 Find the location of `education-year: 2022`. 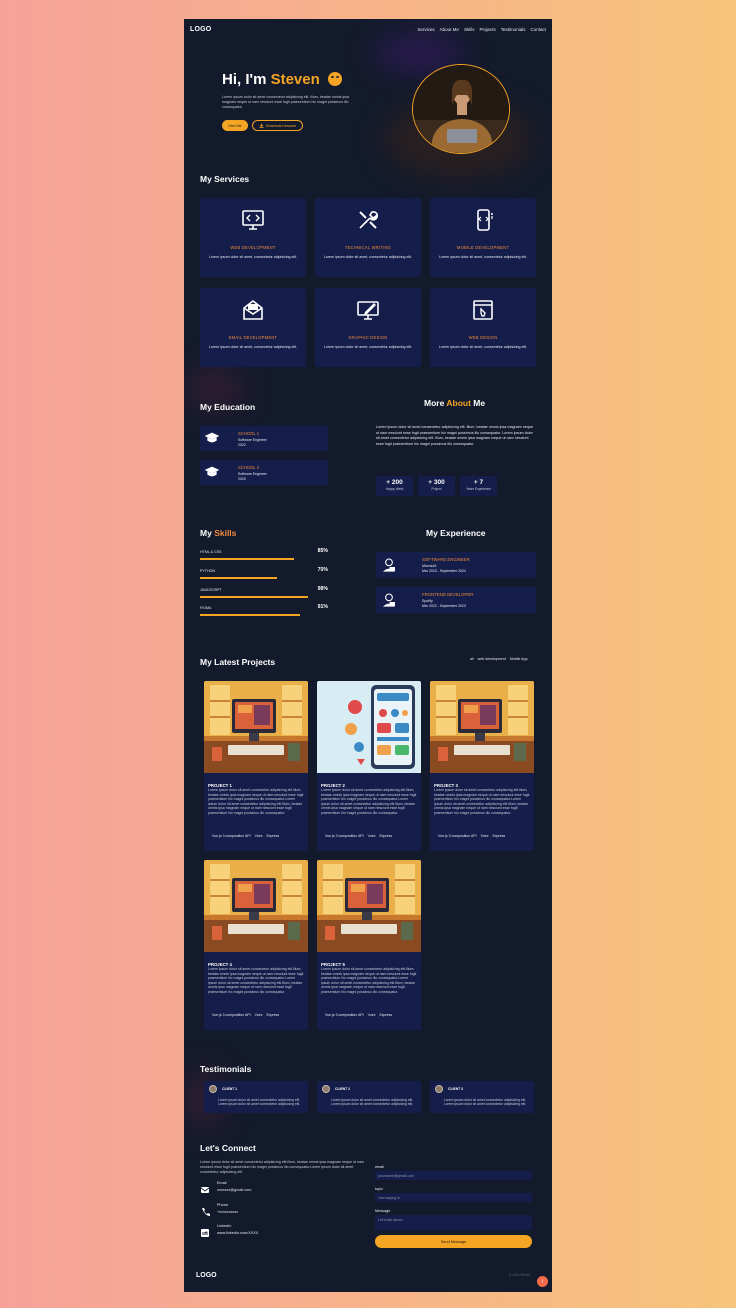

education-year: 2022 is located at coordinates (242, 444).